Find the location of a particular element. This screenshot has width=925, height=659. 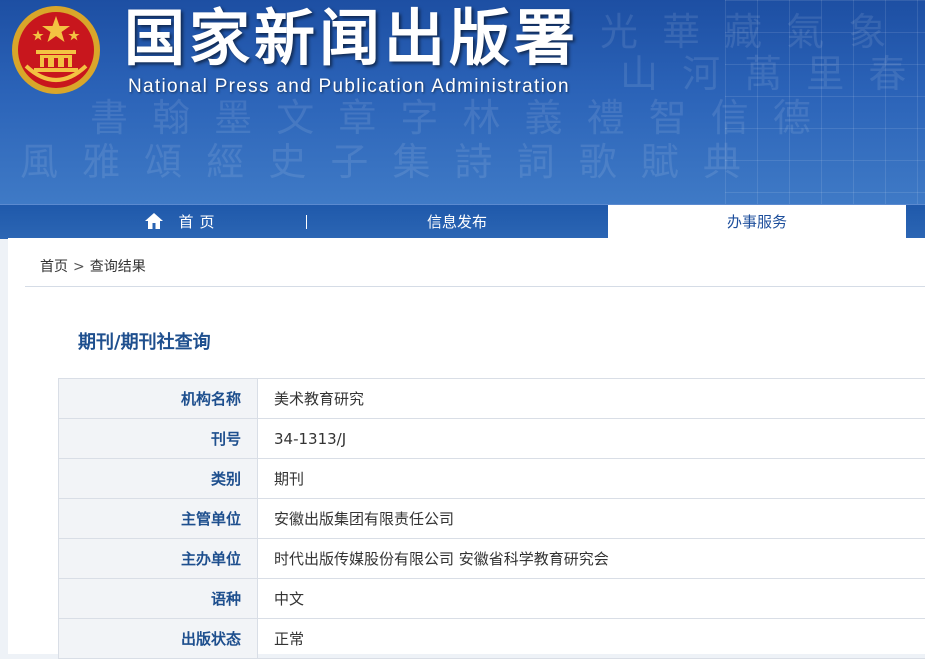

breadcrumb-divider is located at coordinates (475, 286).